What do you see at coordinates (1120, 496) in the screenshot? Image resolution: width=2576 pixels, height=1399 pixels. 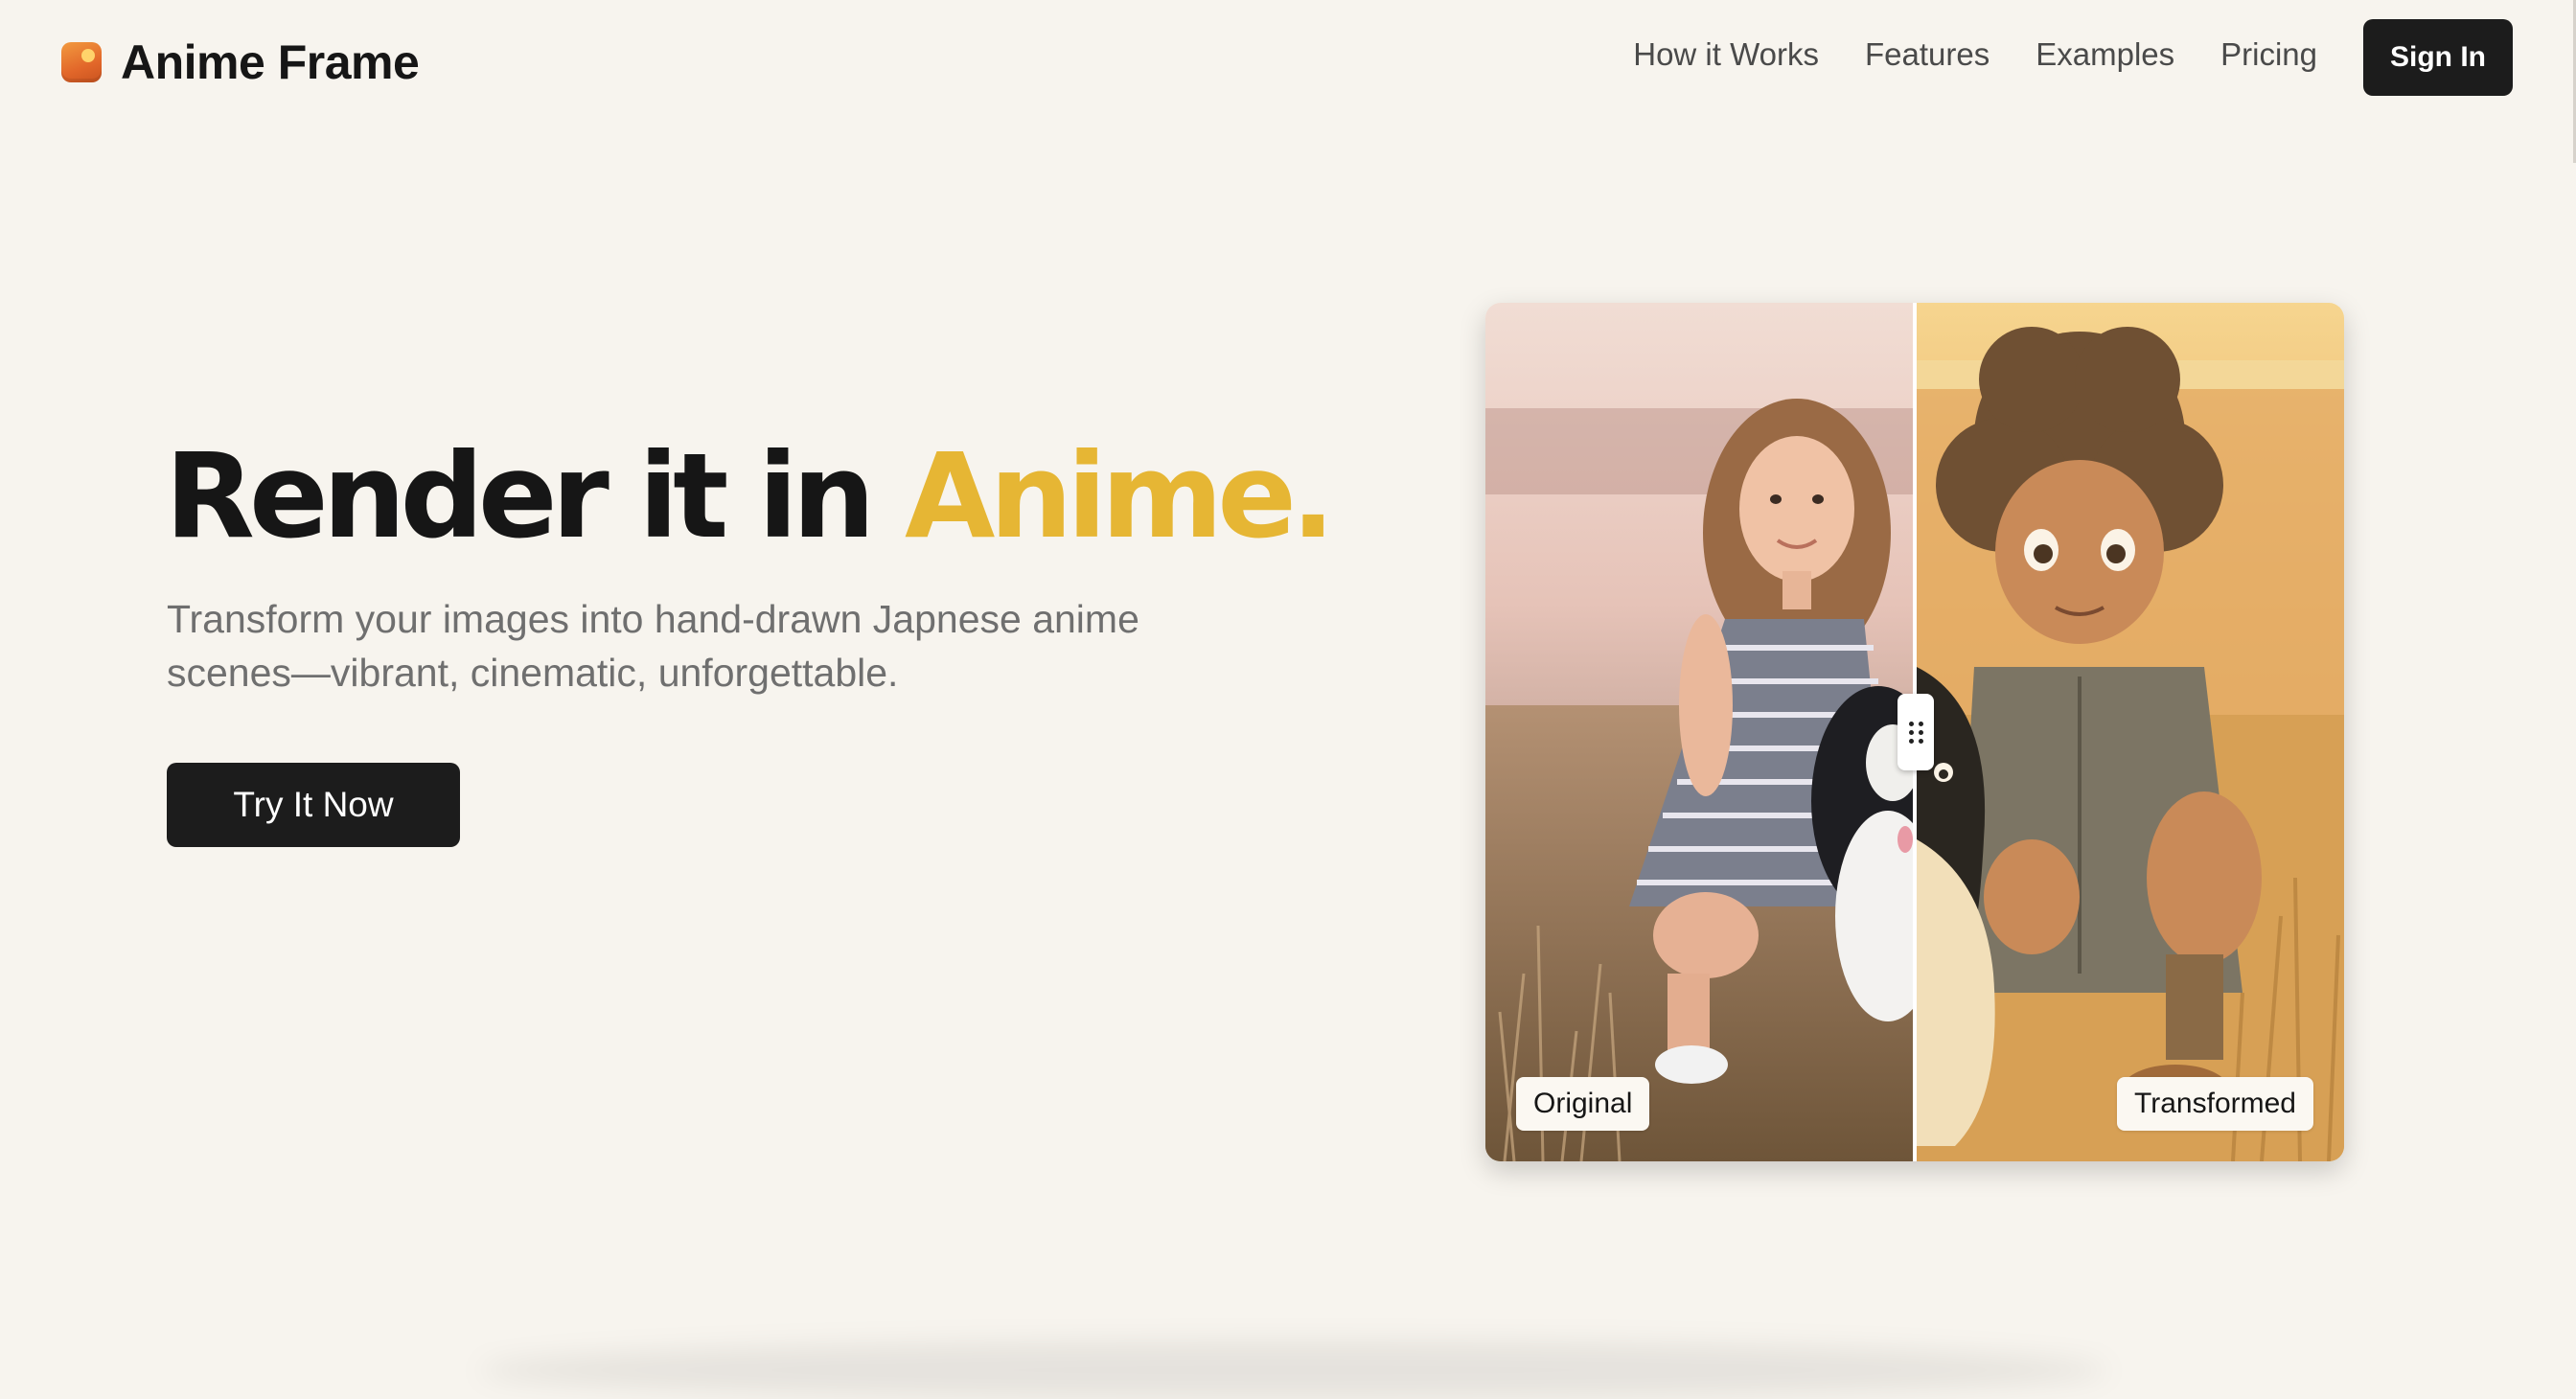 I see `hero-title-accent: Anime.` at bounding box center [1120, 496].